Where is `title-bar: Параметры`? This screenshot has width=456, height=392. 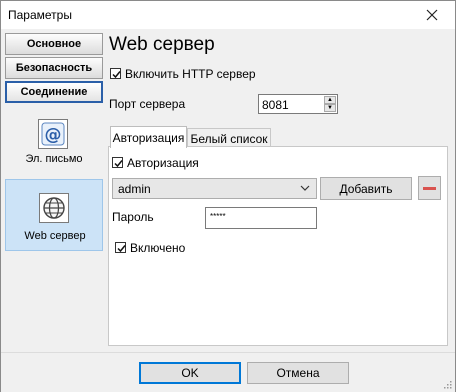
title-bar: Параметры is located at coordinates (228, 15).